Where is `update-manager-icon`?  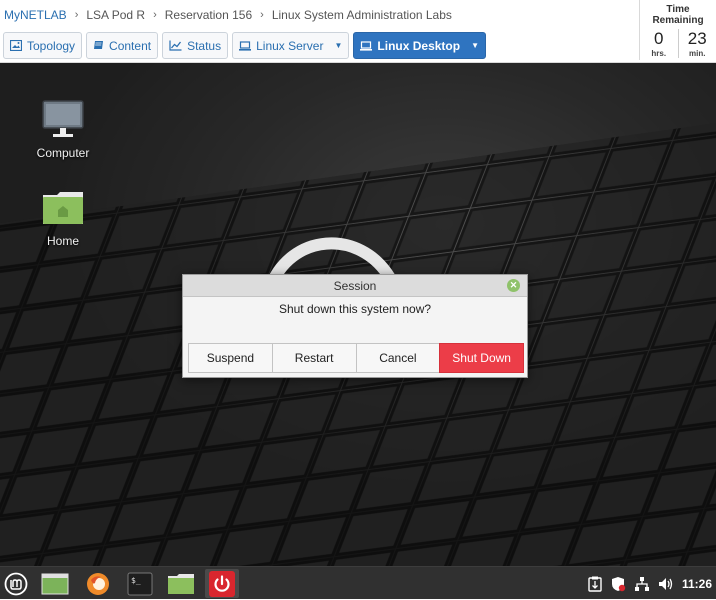 update-manager-icon is located at coordinates (595, 584).